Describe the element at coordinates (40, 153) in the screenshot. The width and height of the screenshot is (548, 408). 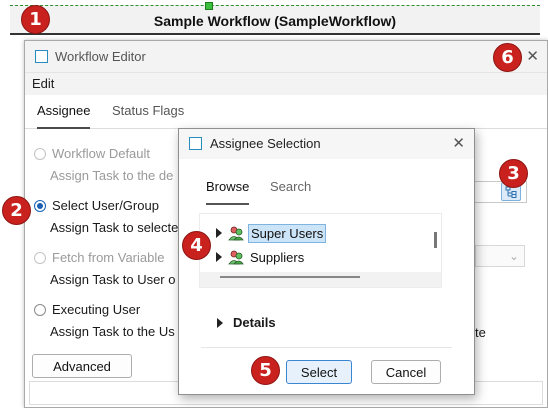
I see `radio-workflow-default` at that location.